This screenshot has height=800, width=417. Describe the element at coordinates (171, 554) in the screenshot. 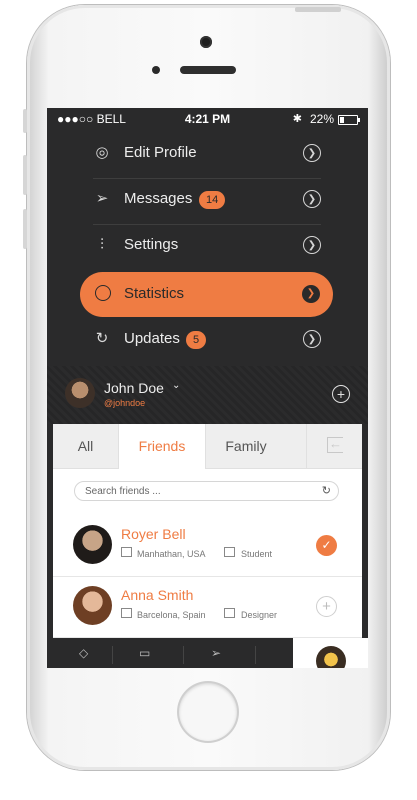

I see `friend-location: Manhathan, USA` at that location.